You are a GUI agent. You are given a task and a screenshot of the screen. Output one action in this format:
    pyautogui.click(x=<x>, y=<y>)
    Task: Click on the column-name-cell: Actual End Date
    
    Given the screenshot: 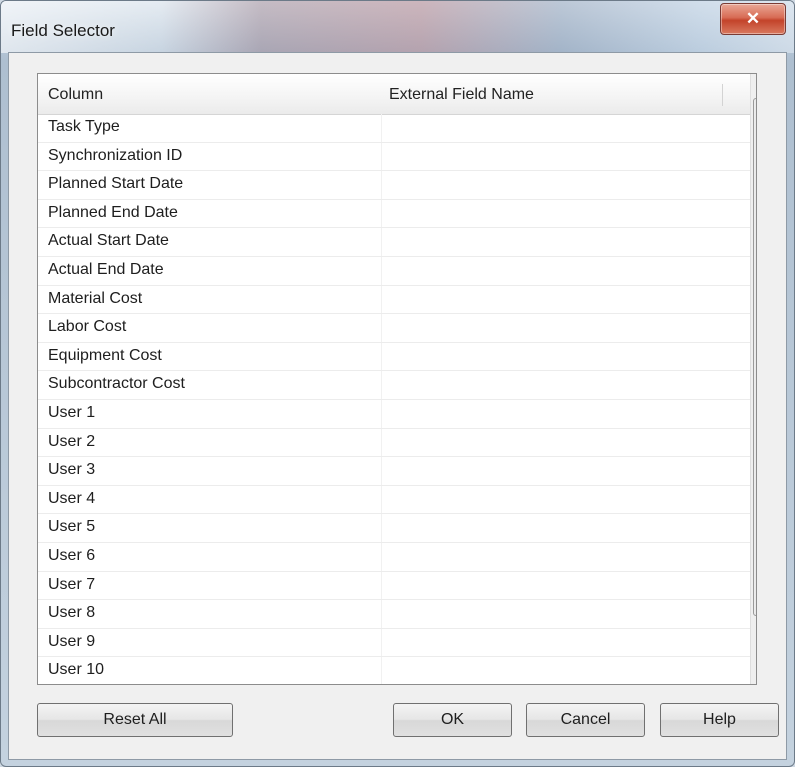 What is the action you would take?
    pyautogui.click(x=106, y=269)
    